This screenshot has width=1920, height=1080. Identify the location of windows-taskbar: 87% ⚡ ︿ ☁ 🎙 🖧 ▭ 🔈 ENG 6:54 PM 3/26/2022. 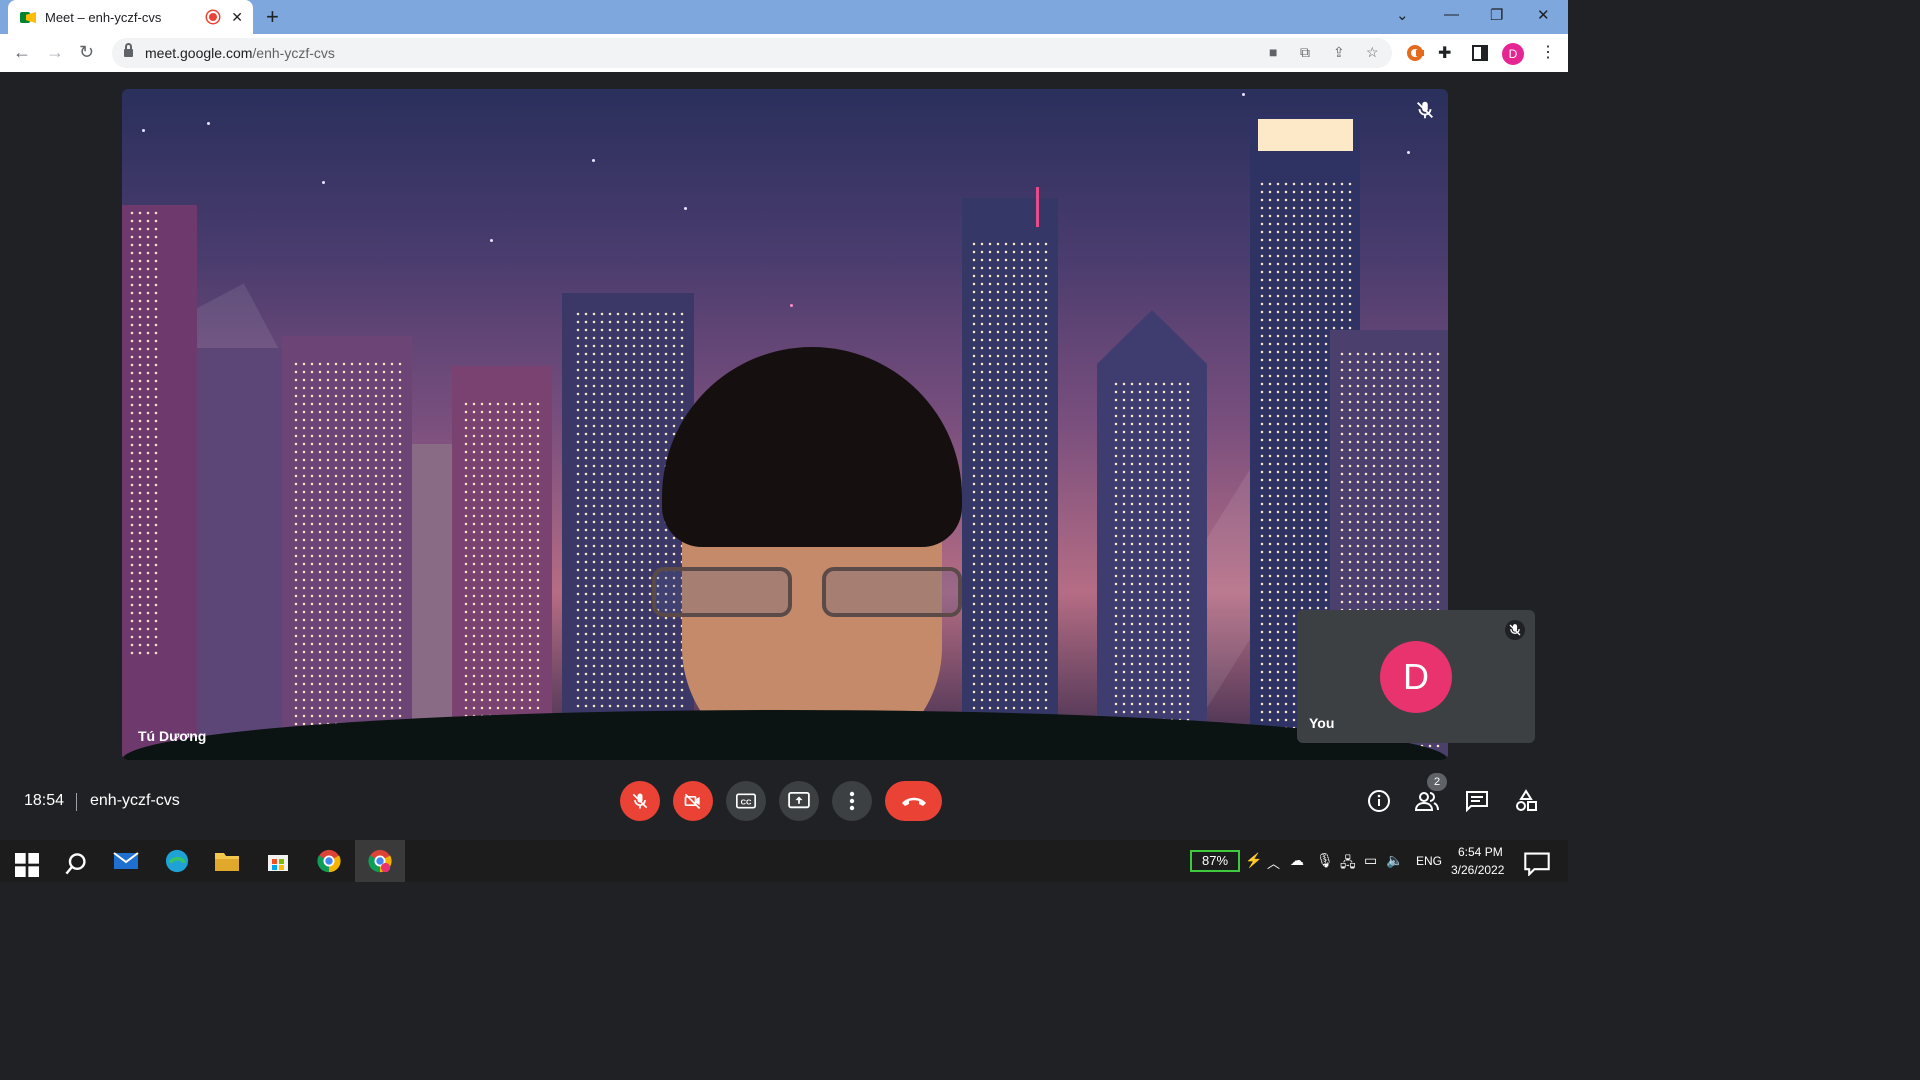
(784, 861).